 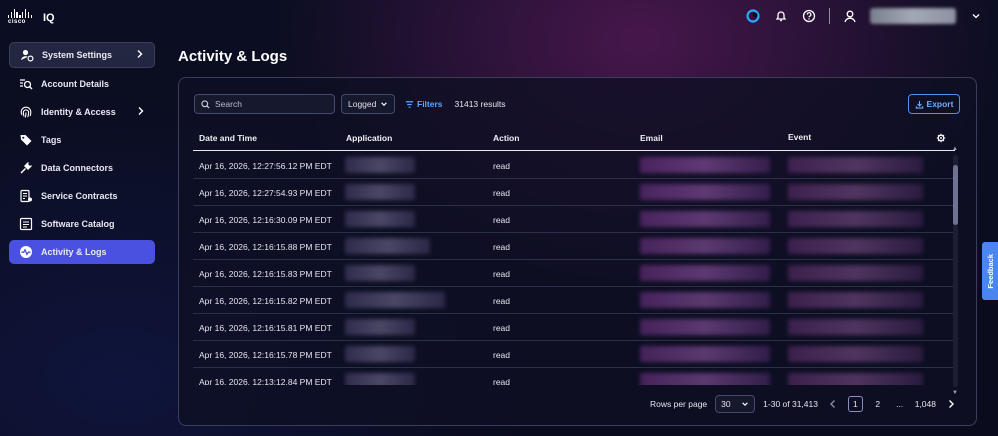 What do you see at coordinates (951, 404) in the screenshot?
I see `next-page-icon` at bounding box center [951, 404].